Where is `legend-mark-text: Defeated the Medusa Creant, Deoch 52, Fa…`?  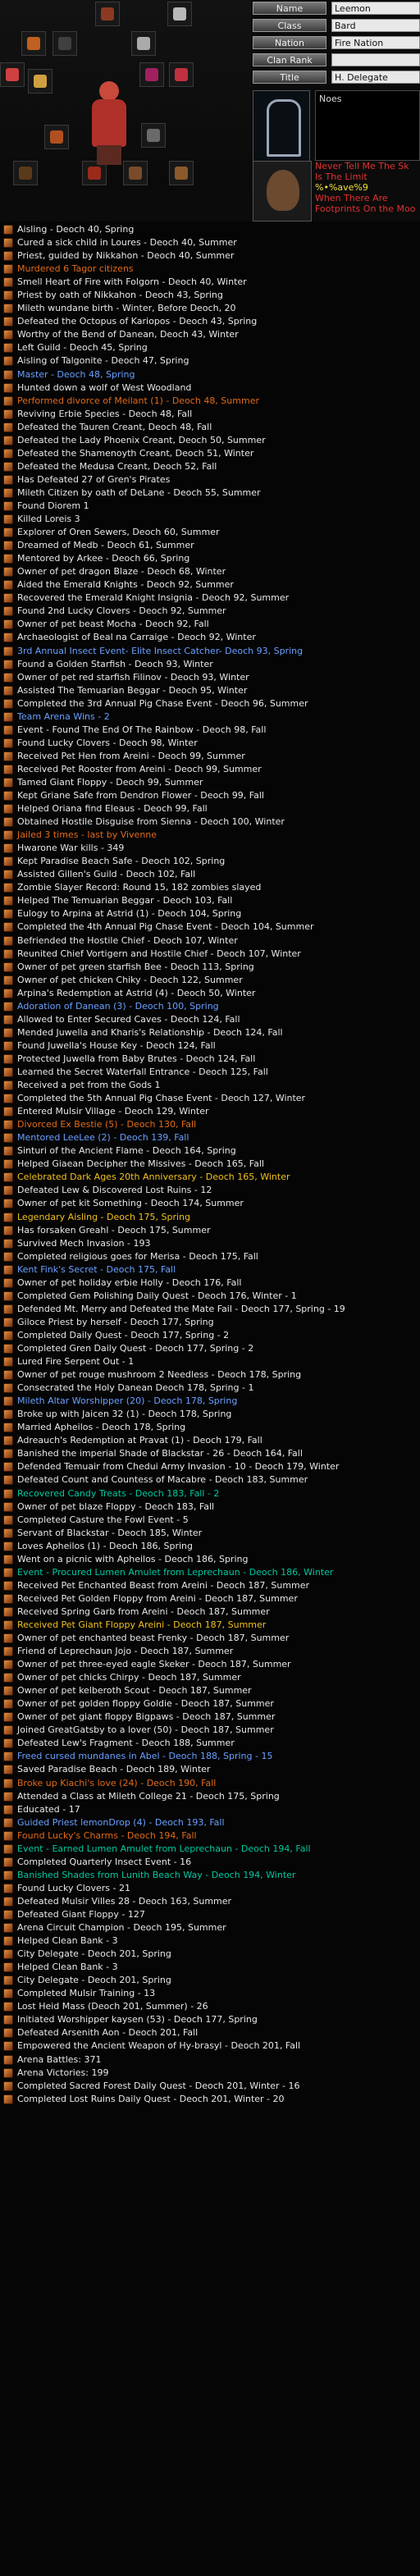
legend-mark-text: Defeated the Medusa Creant, Deoch 52, Fa… is located at coordinates (117, 466).